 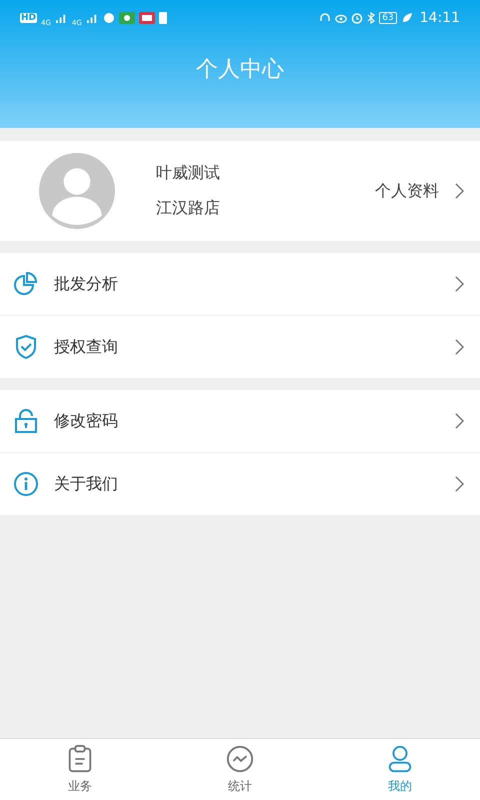 I want to click on hd-indicator: HD, so click(x=29, y=17).